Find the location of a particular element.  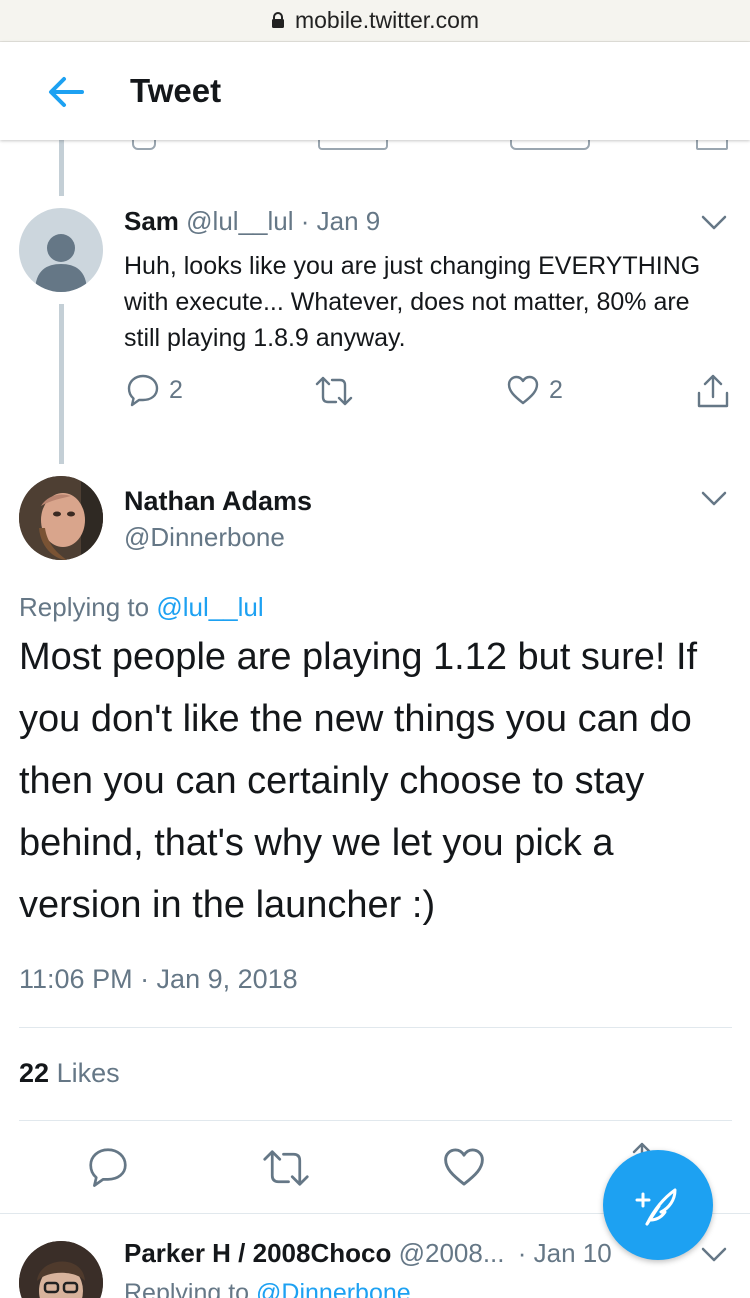

compose-feather-icon is located at coordinates (656, 1207).